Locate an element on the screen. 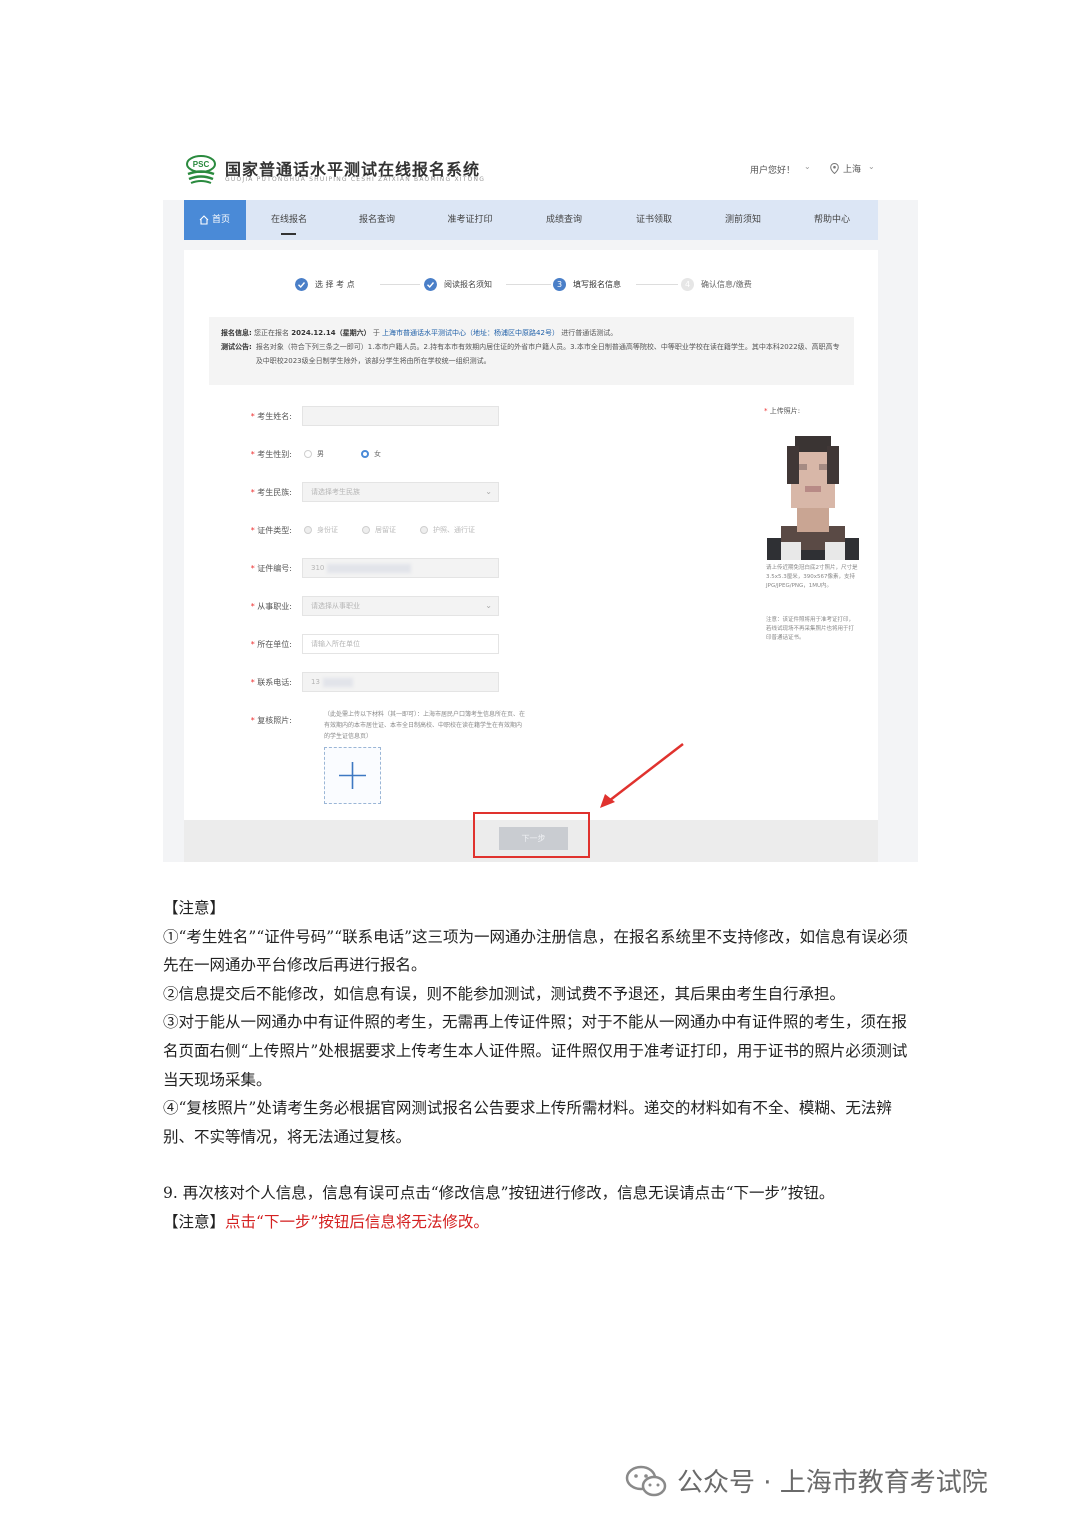 This screenshot has height=1527, width=1080. main-nav: 首页 在线报名 报名查询 准考证打印 成绩查询 证书领取 测前须知 帮助中心 is located at coordinates (531, 220).